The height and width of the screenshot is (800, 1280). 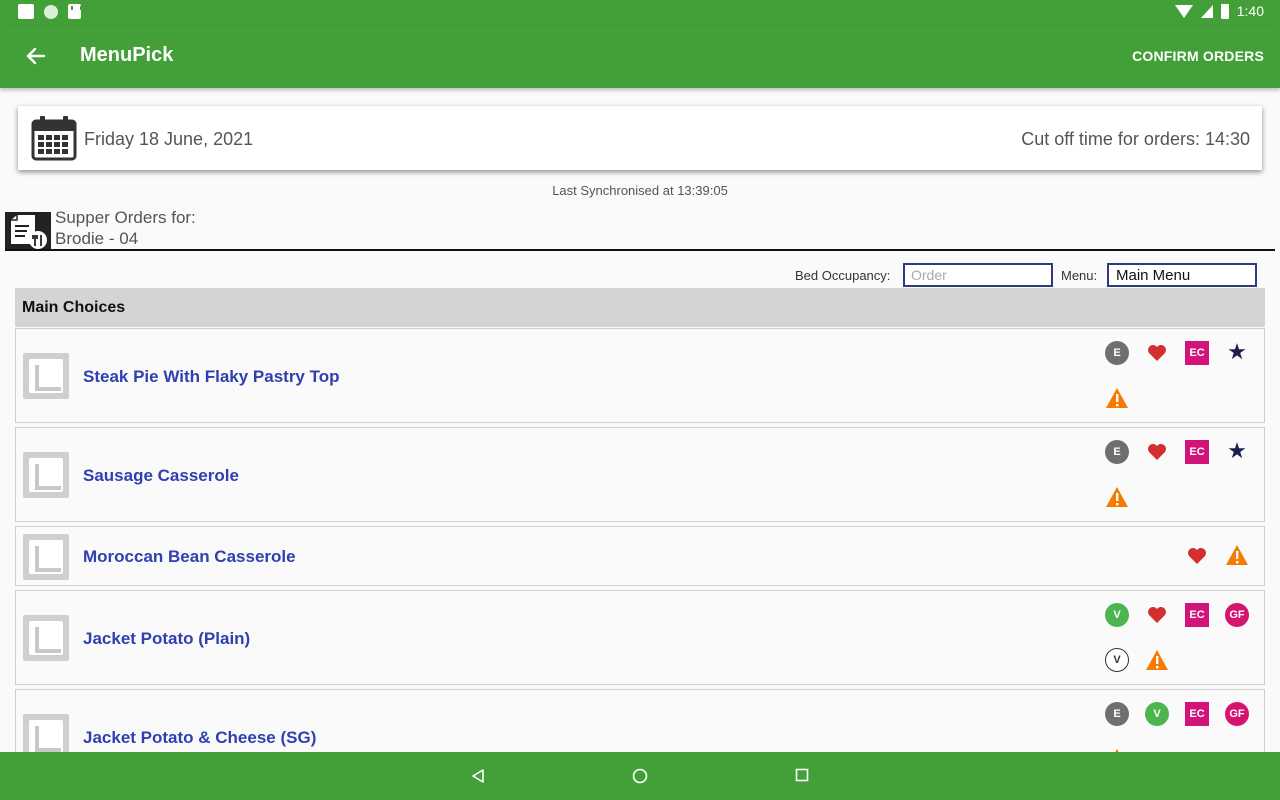 I want to click on status-bar: 1:40, so click(x=640, y=13).